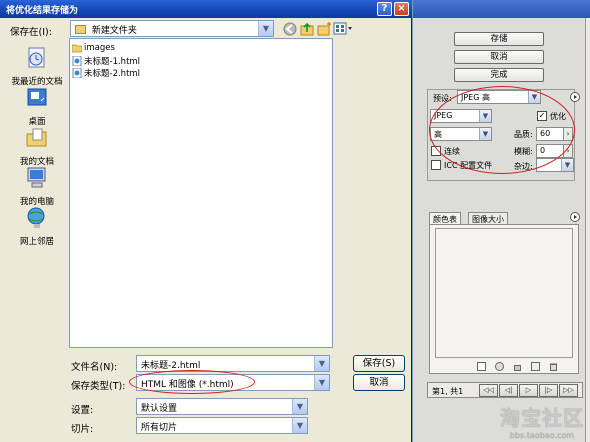  What do you see at coordinates (499, 75) in the screenshot?
I see `done-button: 完成` at bounding box center [499, 75].